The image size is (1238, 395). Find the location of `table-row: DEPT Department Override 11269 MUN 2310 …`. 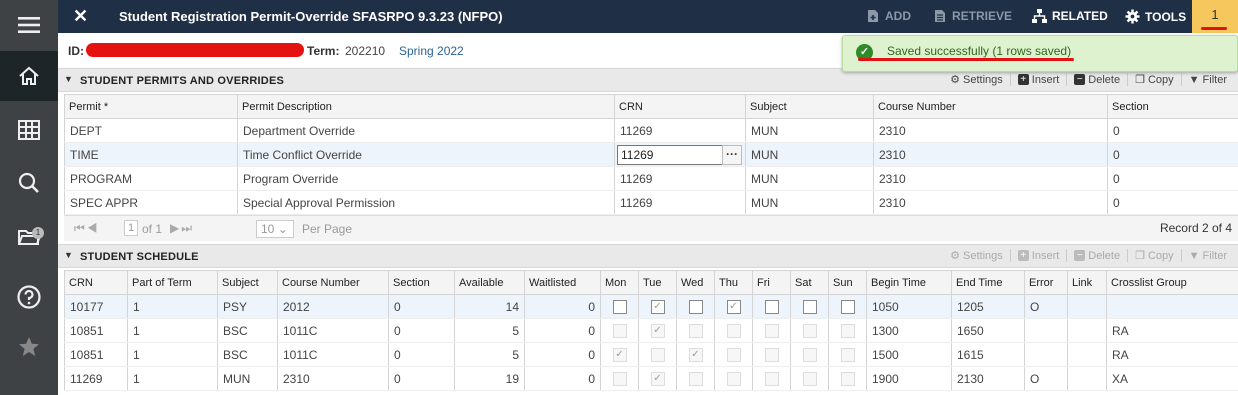

table-row: DEPT Department Override 11269 MUN 2310 … is located at coordinates (651, 130).